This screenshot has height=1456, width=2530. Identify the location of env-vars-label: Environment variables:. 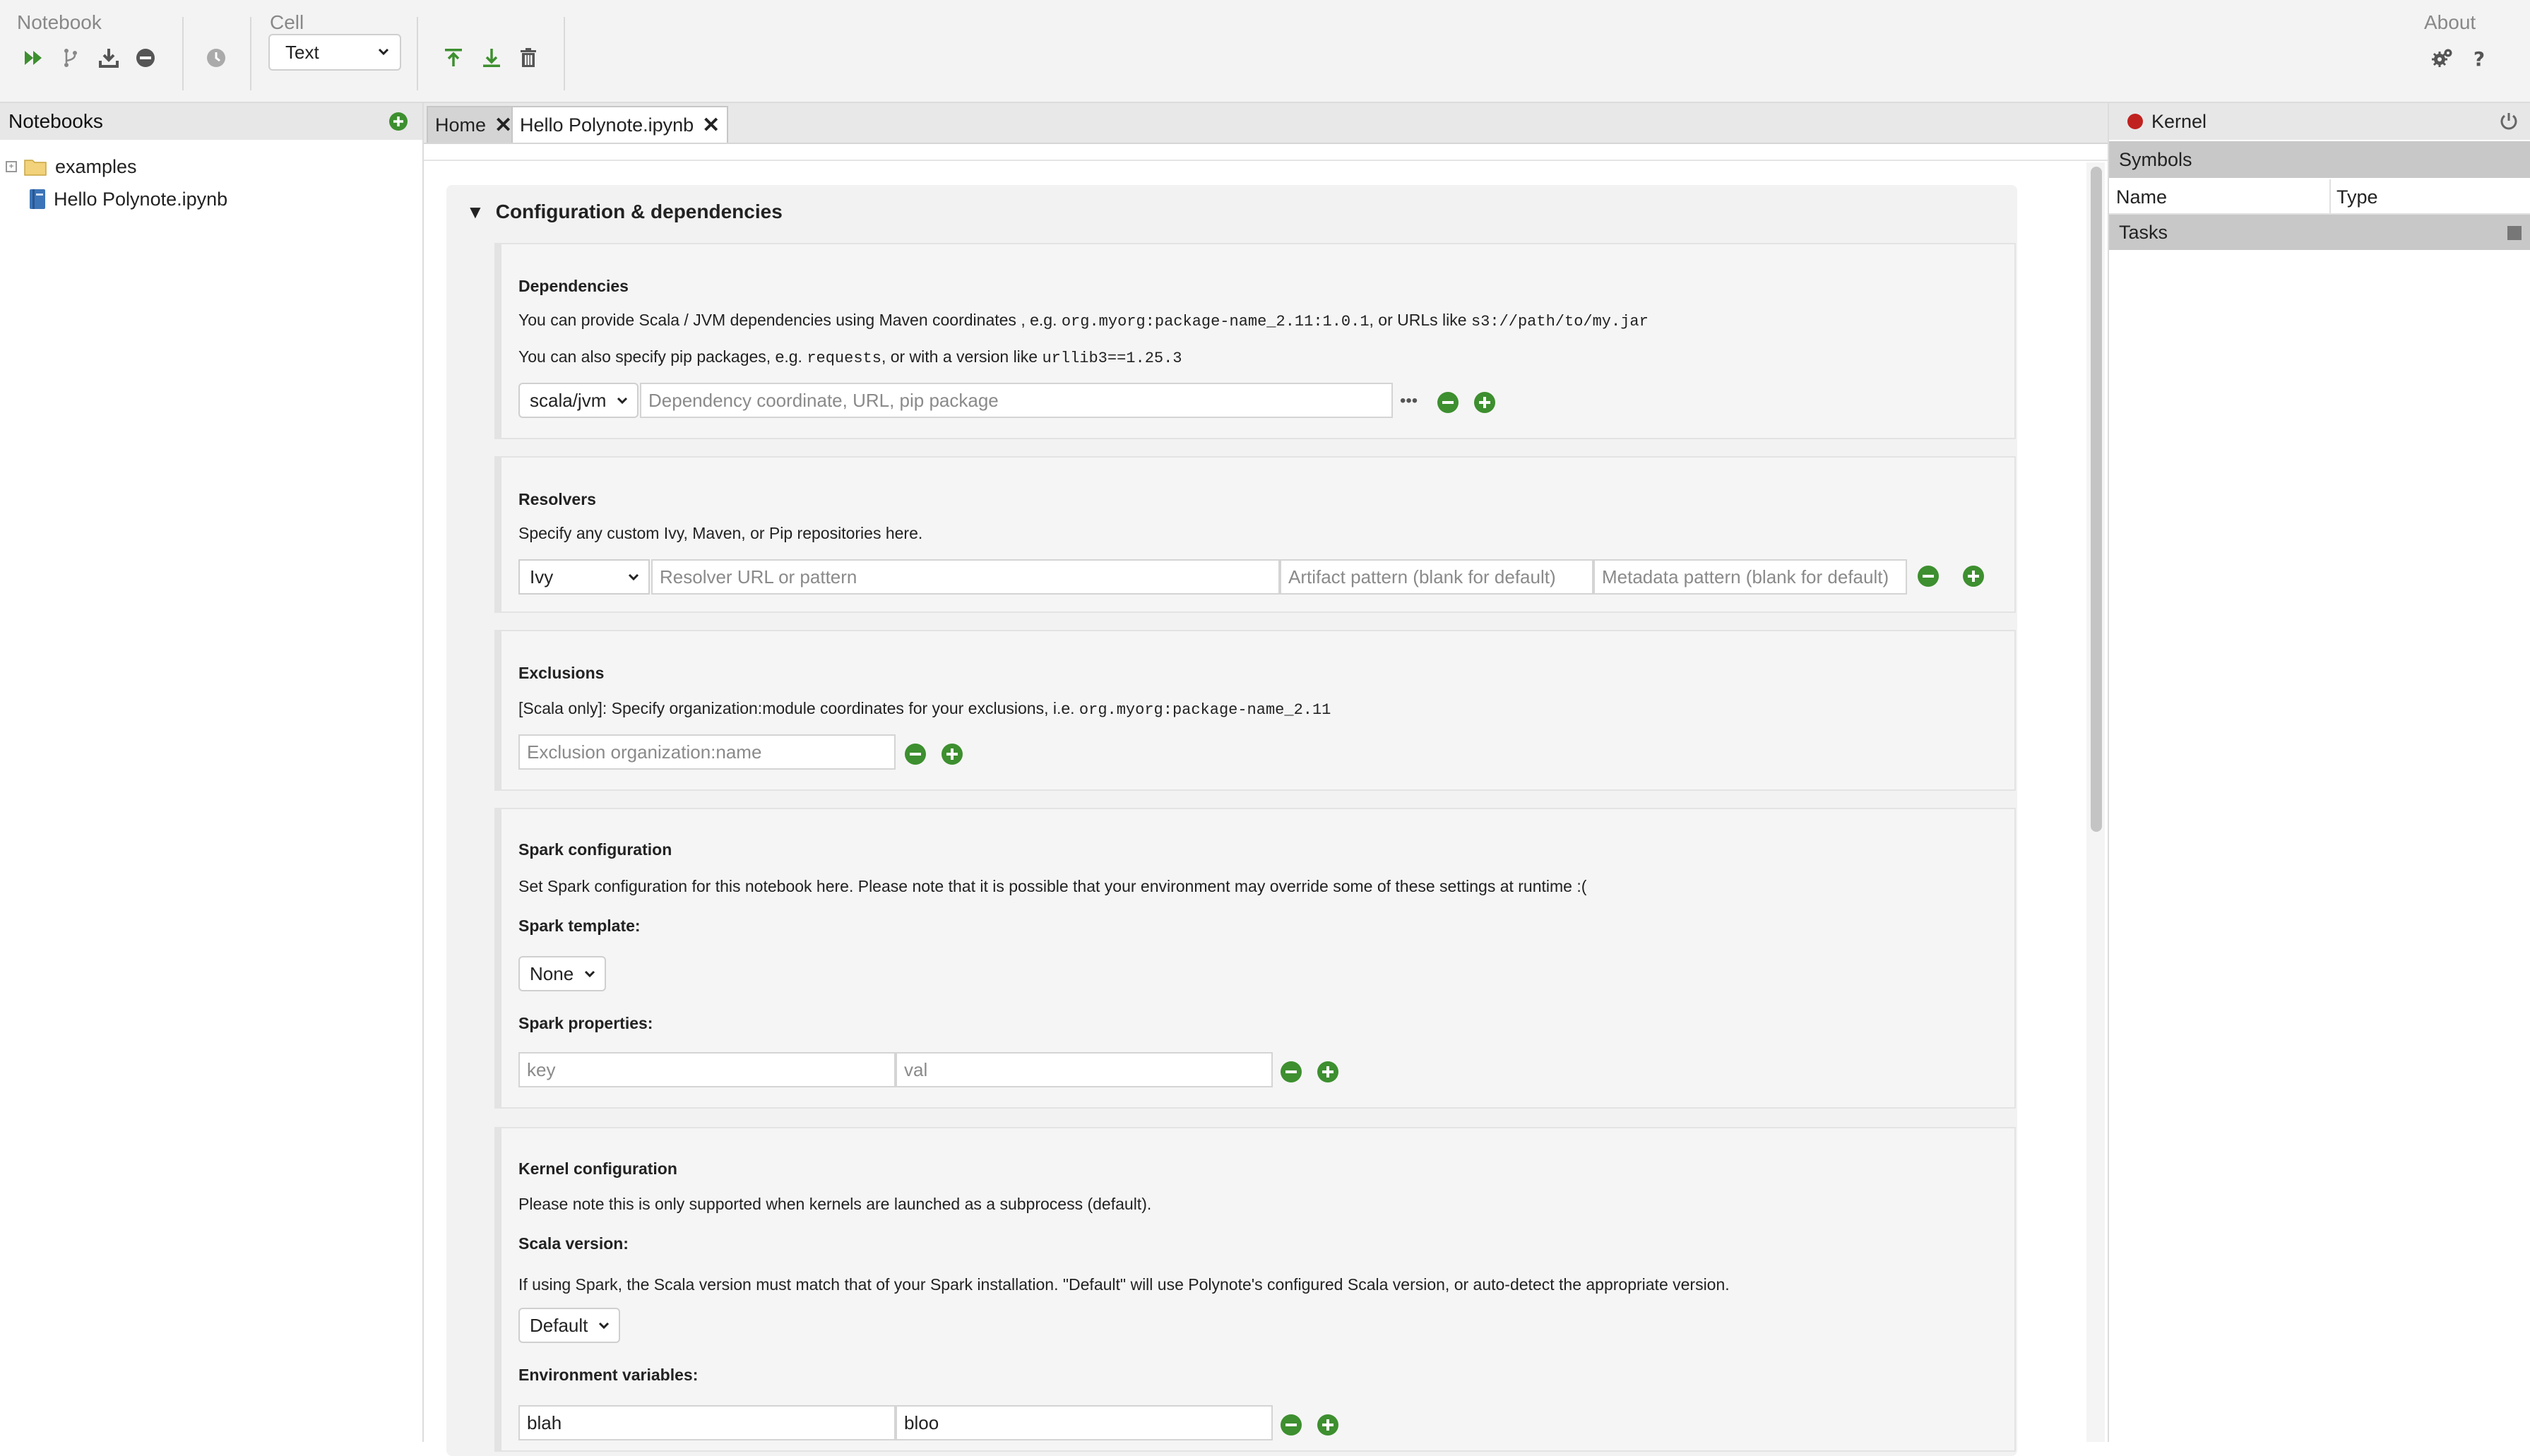
(608, 1375).